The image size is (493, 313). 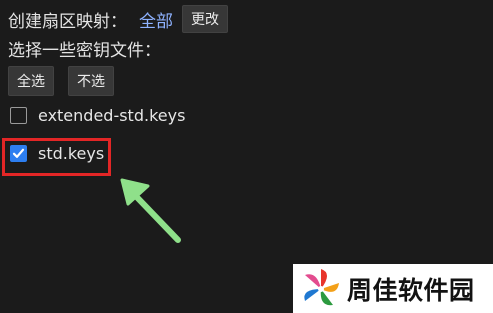 What do you see at coordinates (67, 21) in the screenshot?
I see `sector-mapping-label: 创建扇区映射：` at bounding box center [67, 21].